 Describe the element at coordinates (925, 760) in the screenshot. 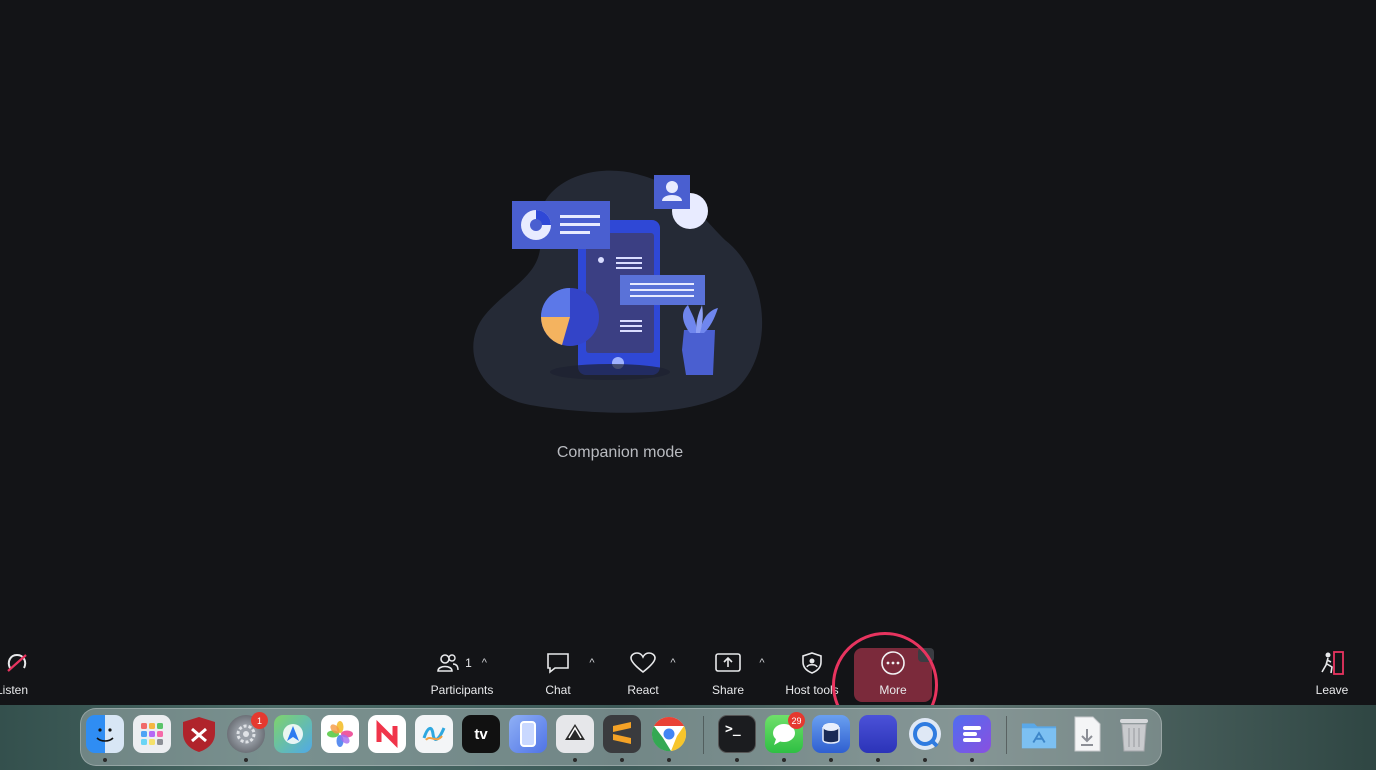

I see `quicktime-running-dot` at that location.